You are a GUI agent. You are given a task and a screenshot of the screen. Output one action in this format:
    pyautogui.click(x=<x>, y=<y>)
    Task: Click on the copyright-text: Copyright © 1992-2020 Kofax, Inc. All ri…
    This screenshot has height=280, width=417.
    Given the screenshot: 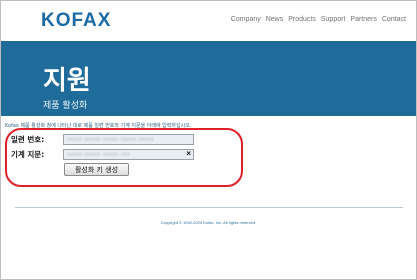 What is the action you would take?
    pyautogui.click(x=208, y=222)
    